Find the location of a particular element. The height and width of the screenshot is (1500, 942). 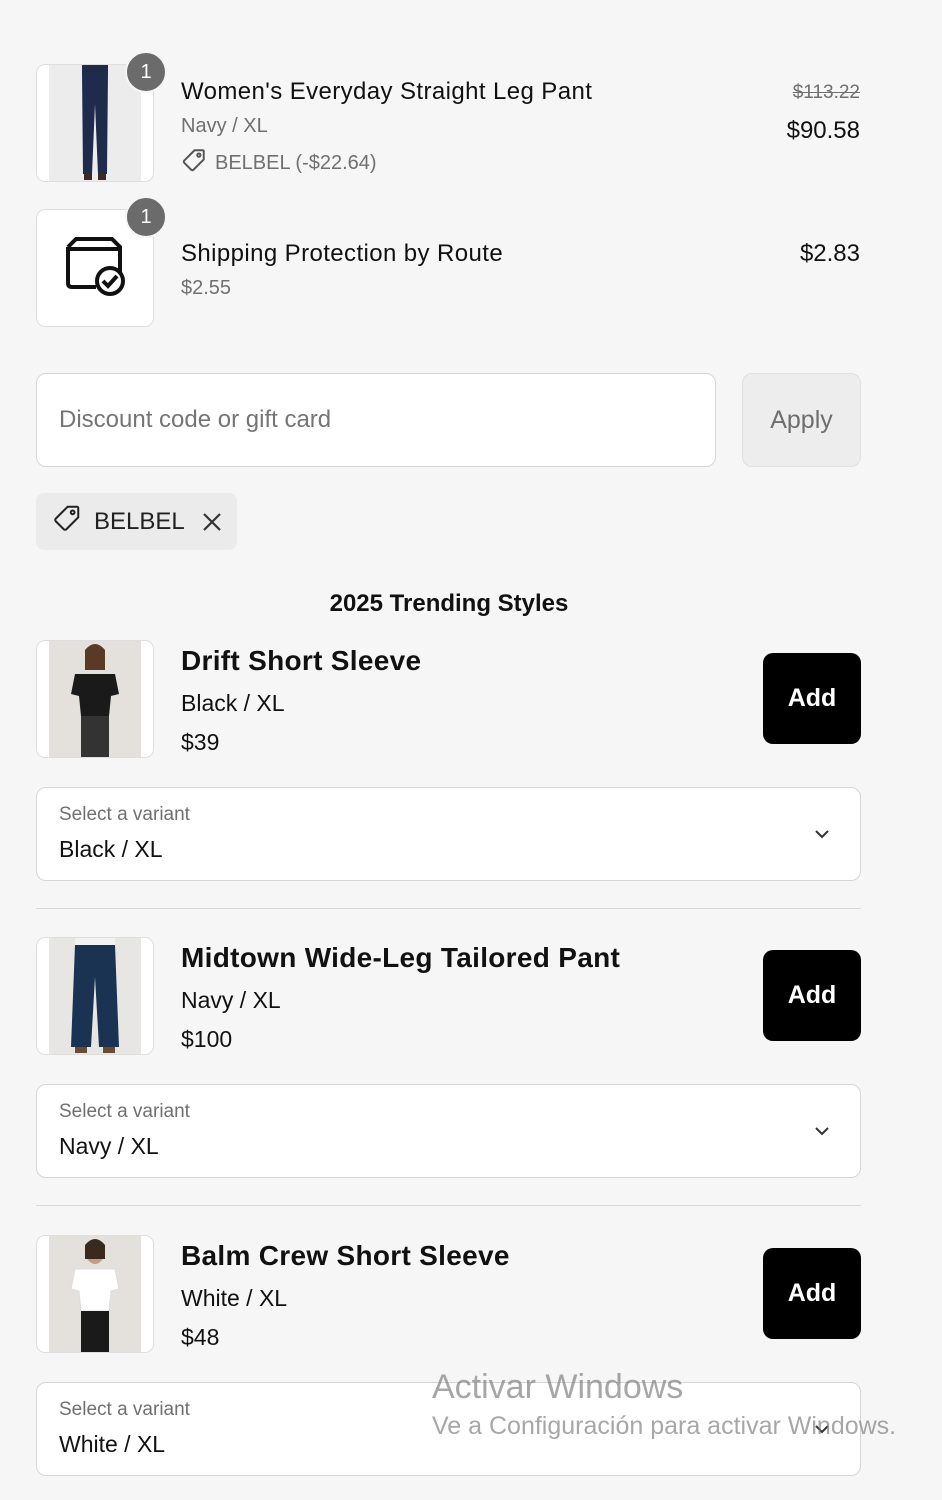

product-image-wide-leg-pant is located at coordinates (95, 996).